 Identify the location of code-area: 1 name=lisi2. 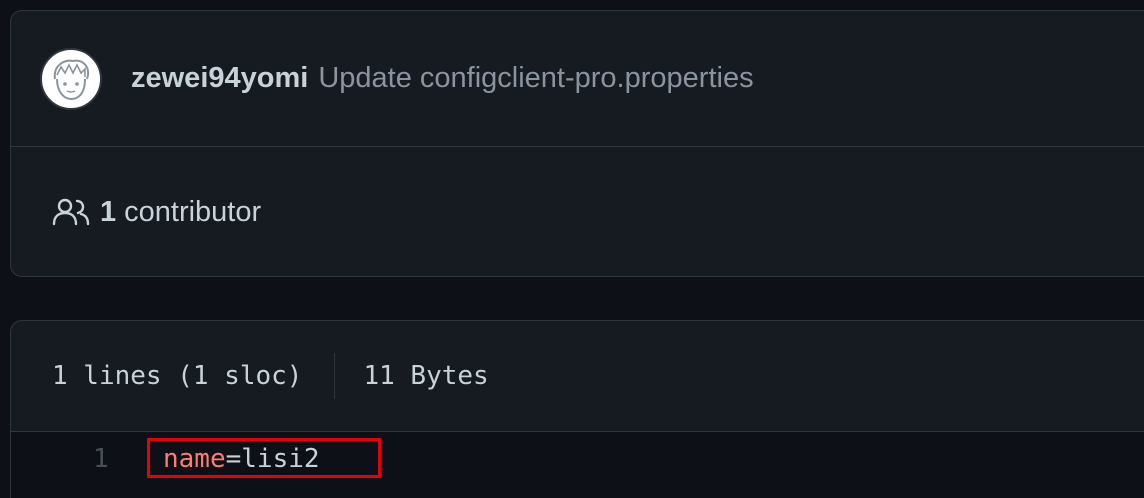
(577, 465).